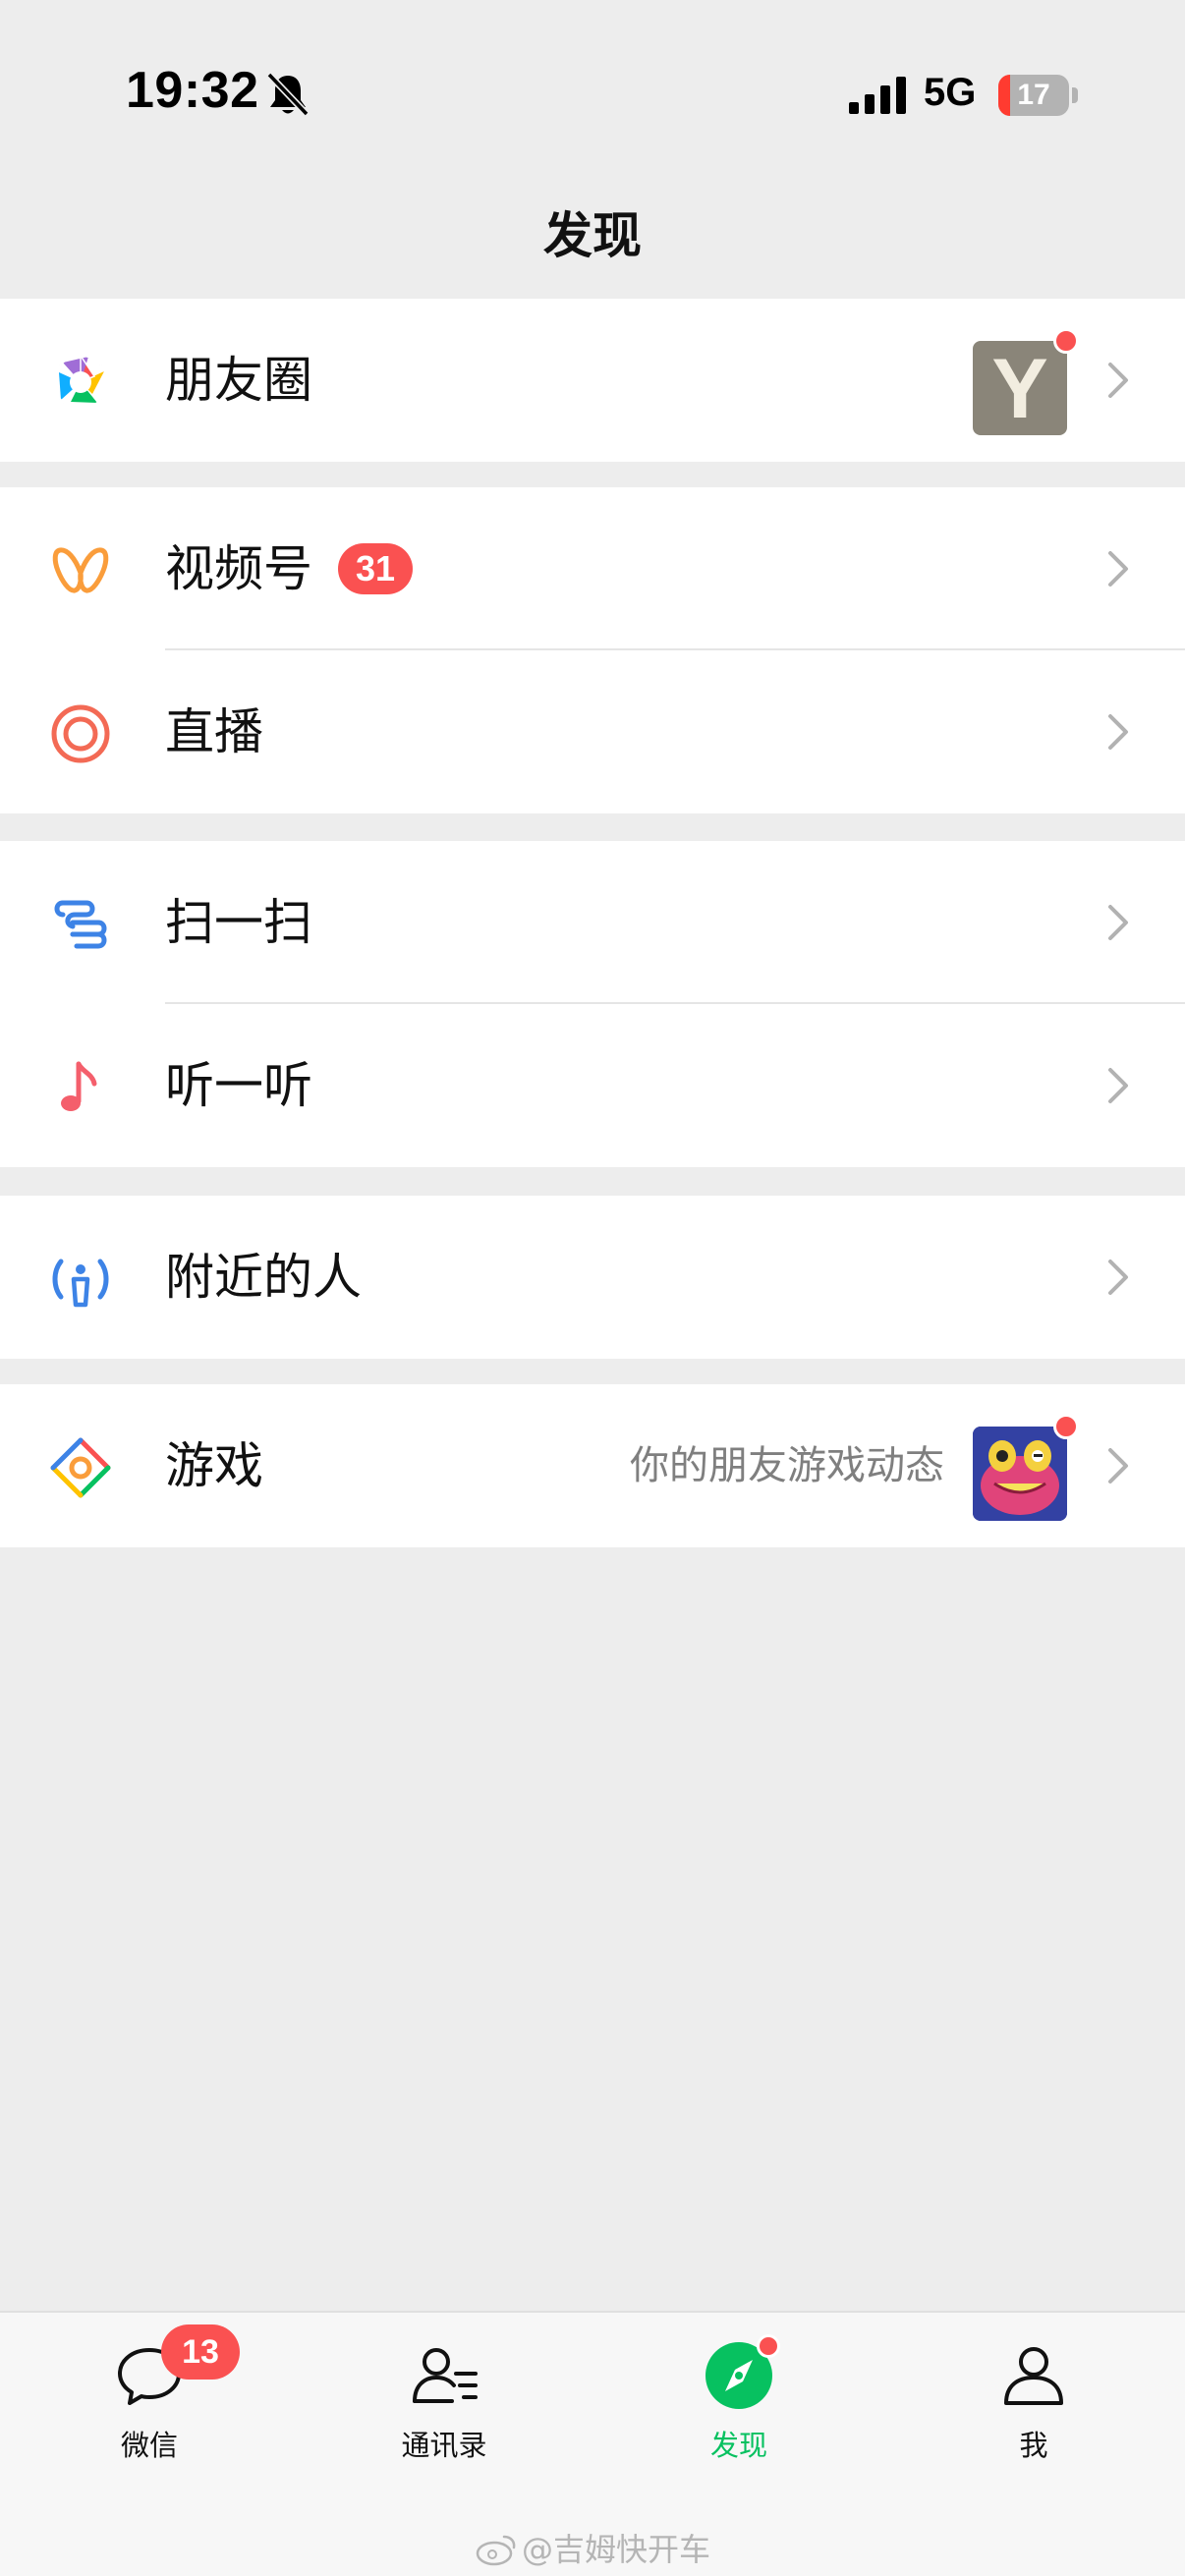 This screenshot has width=1185, height=2576. Describe the element at coordinates (592, 235) in the screenshot. I see `page-title: 发现` at that location.